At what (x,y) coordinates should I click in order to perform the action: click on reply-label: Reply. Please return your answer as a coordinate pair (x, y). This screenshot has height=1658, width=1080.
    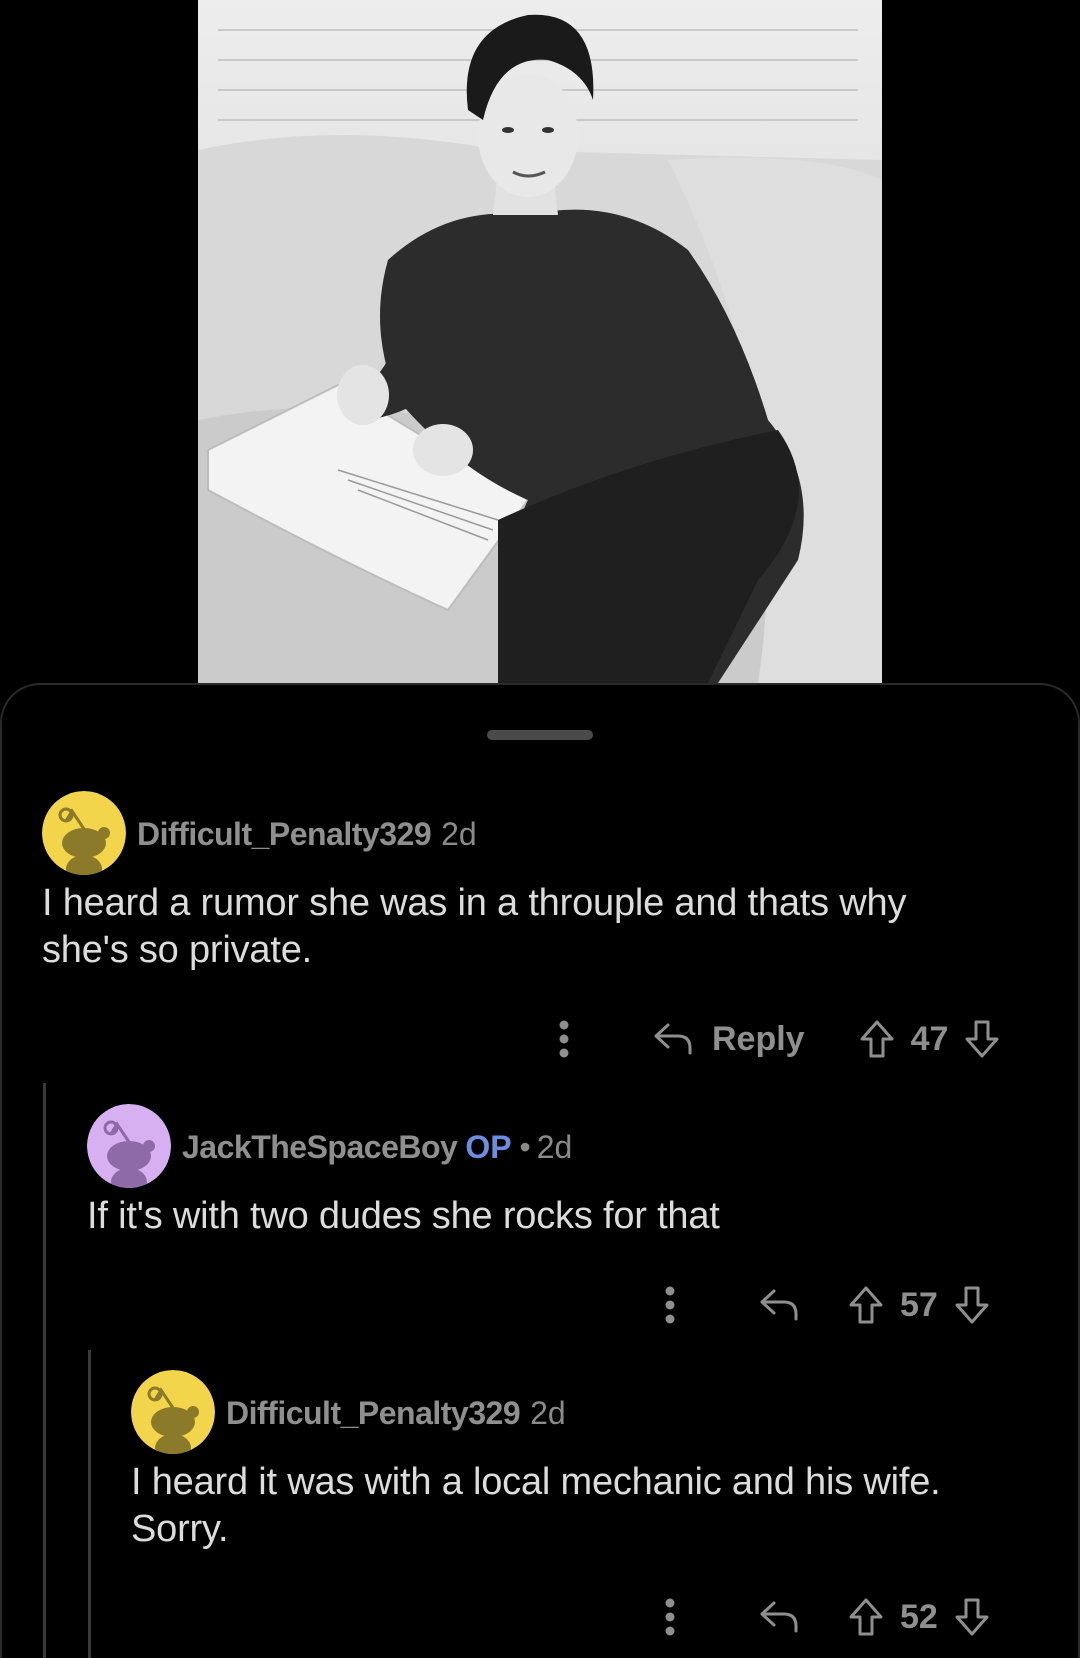
    Looking at the image, I should click on (758, 1038).